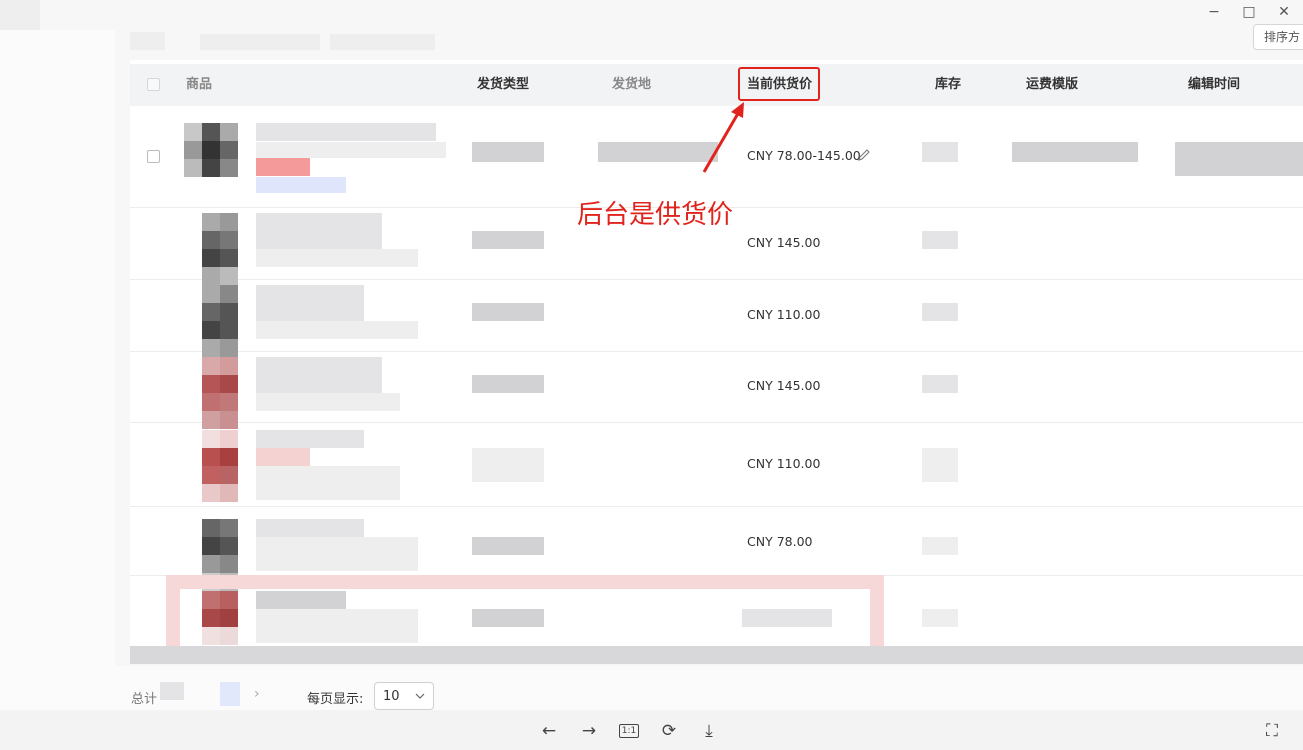  I want to click on pagination-bar, so click(709, 688).